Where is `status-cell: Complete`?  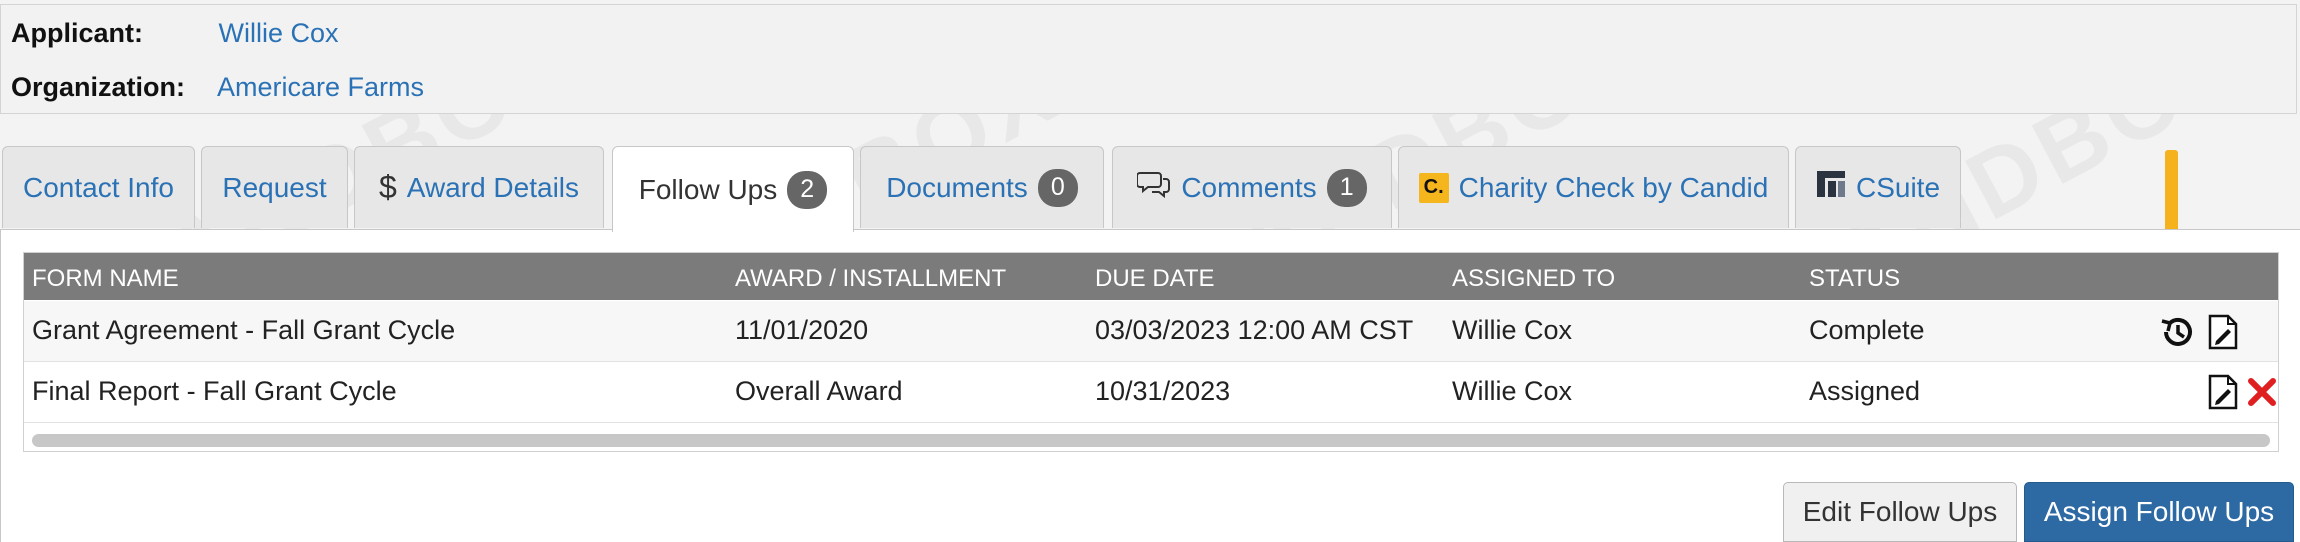 status-cell: Complete is located at coordinates (1867, 330).